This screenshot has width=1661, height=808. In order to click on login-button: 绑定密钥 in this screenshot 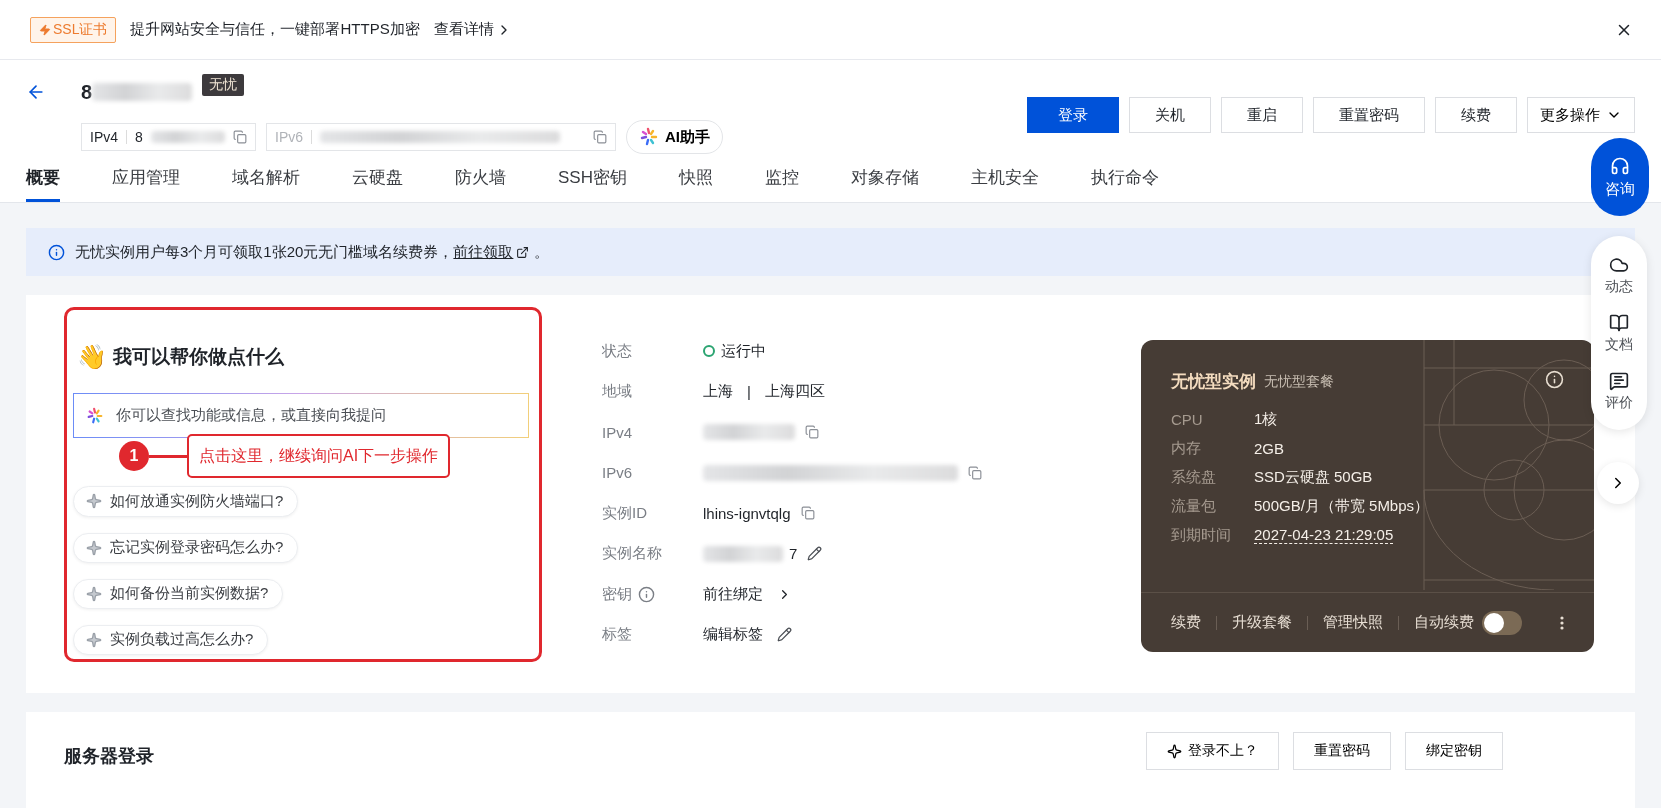, I will do `click(1454, 751)`.